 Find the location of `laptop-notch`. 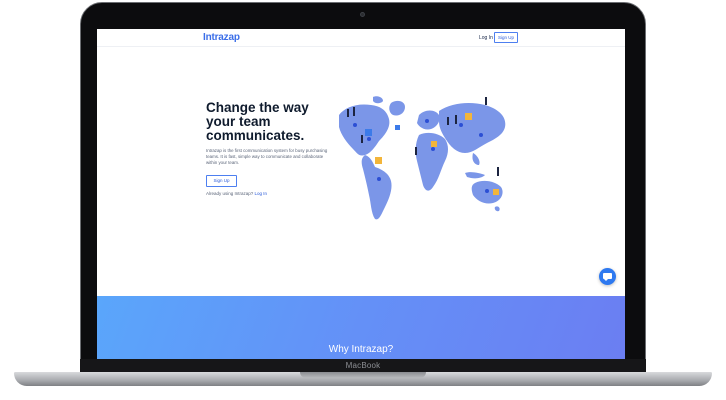

laptop-notch is located at coordinates (363, 375).